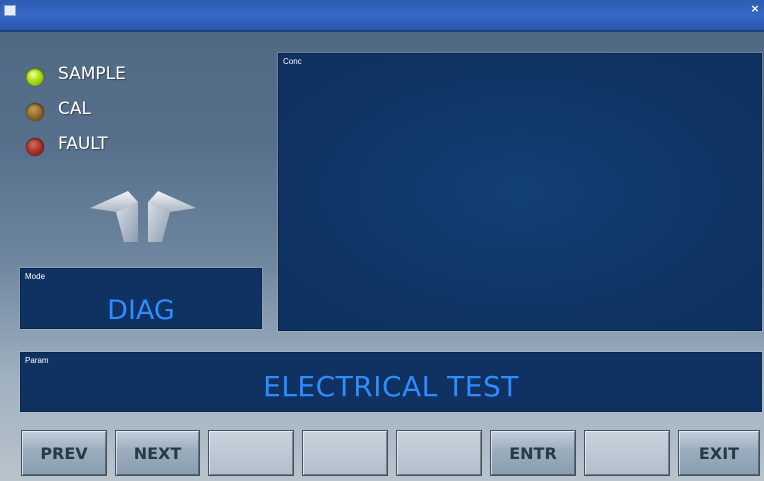  What do you see at coordinates (35, 147) in the screenshot?
I see `led-fault-icon` at bounding box center [35, 147].